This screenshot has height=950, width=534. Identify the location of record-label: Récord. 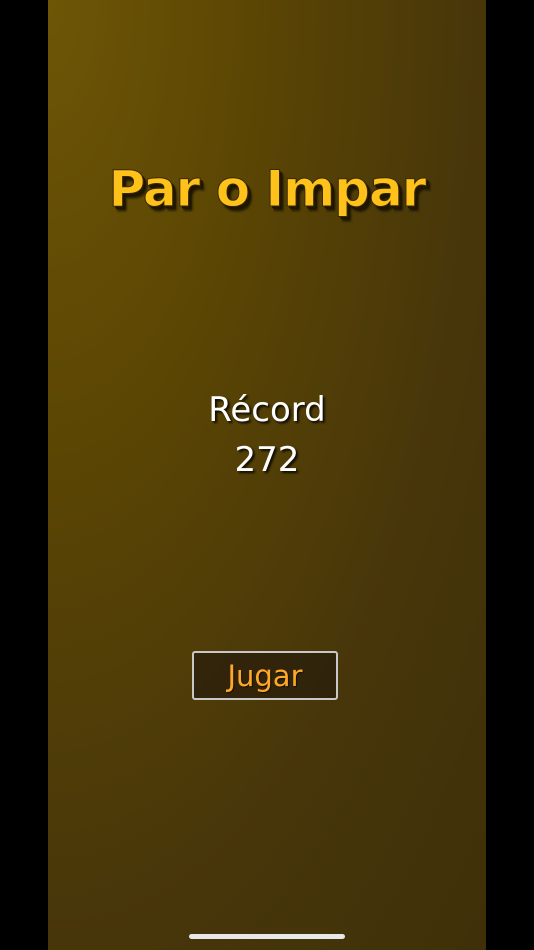
(267, 410).